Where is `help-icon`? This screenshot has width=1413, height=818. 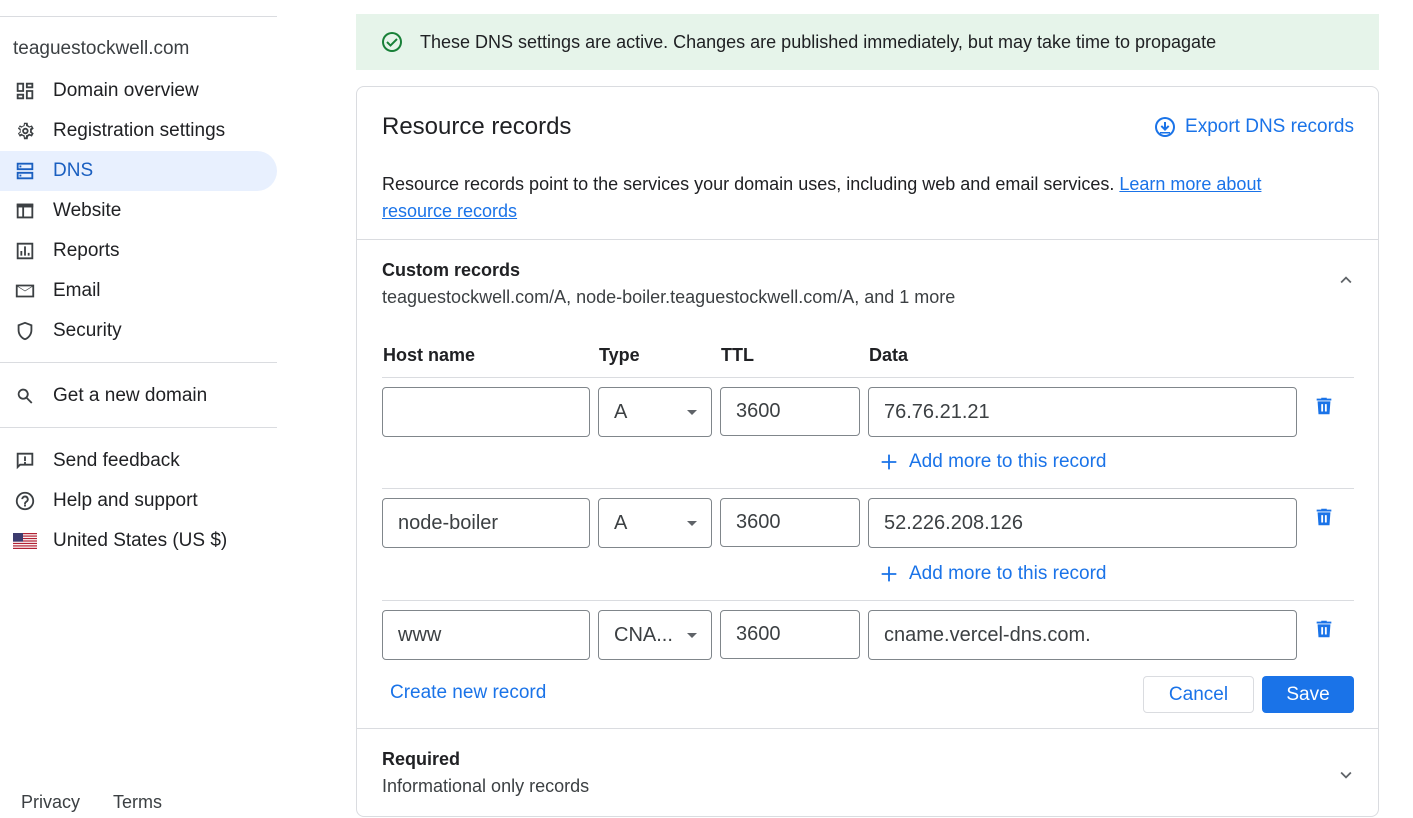 help-icon is located at coordinates (25, 501).